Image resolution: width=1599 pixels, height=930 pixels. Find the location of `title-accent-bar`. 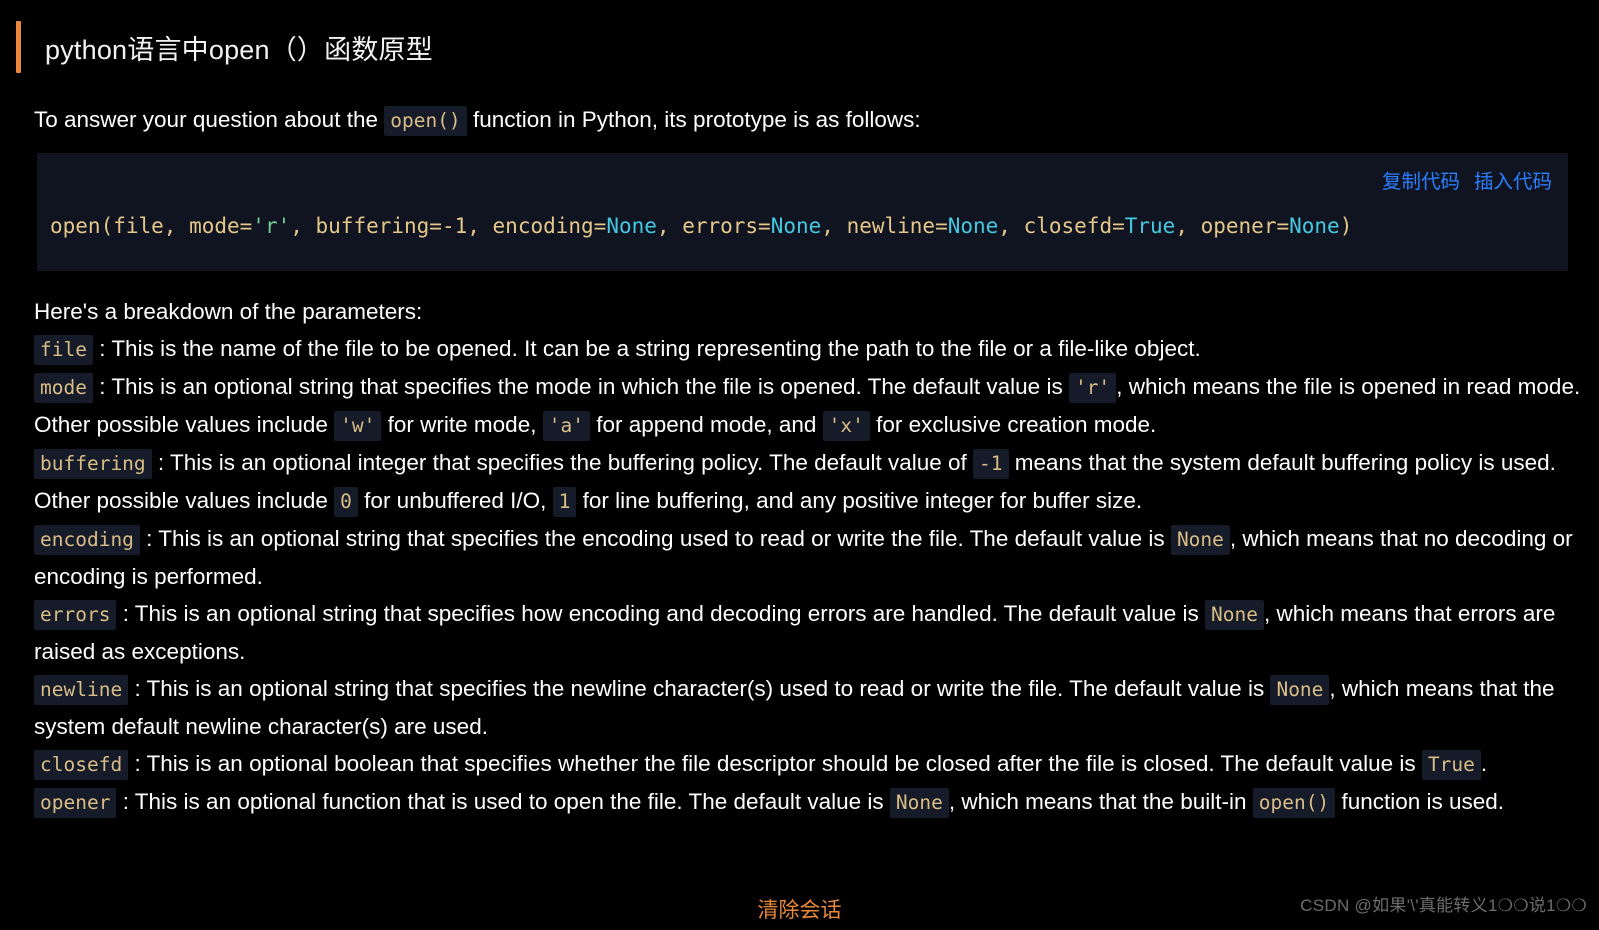

title-accent-bar is located at coordinates (18, 47).